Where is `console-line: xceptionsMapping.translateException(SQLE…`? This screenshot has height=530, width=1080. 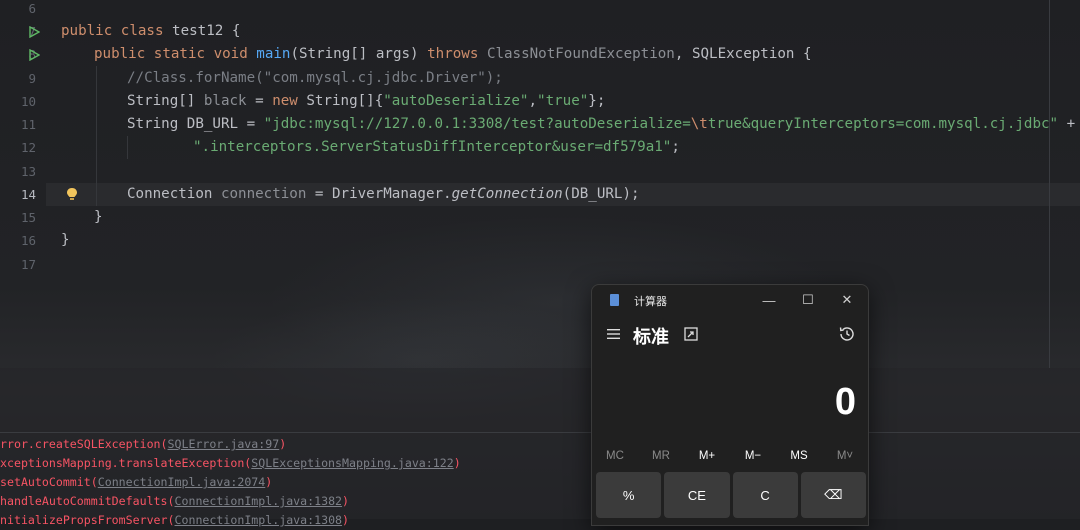 console-line: xceptionsMapping.translateException(SQLE… is located at coordinates (230, 463).